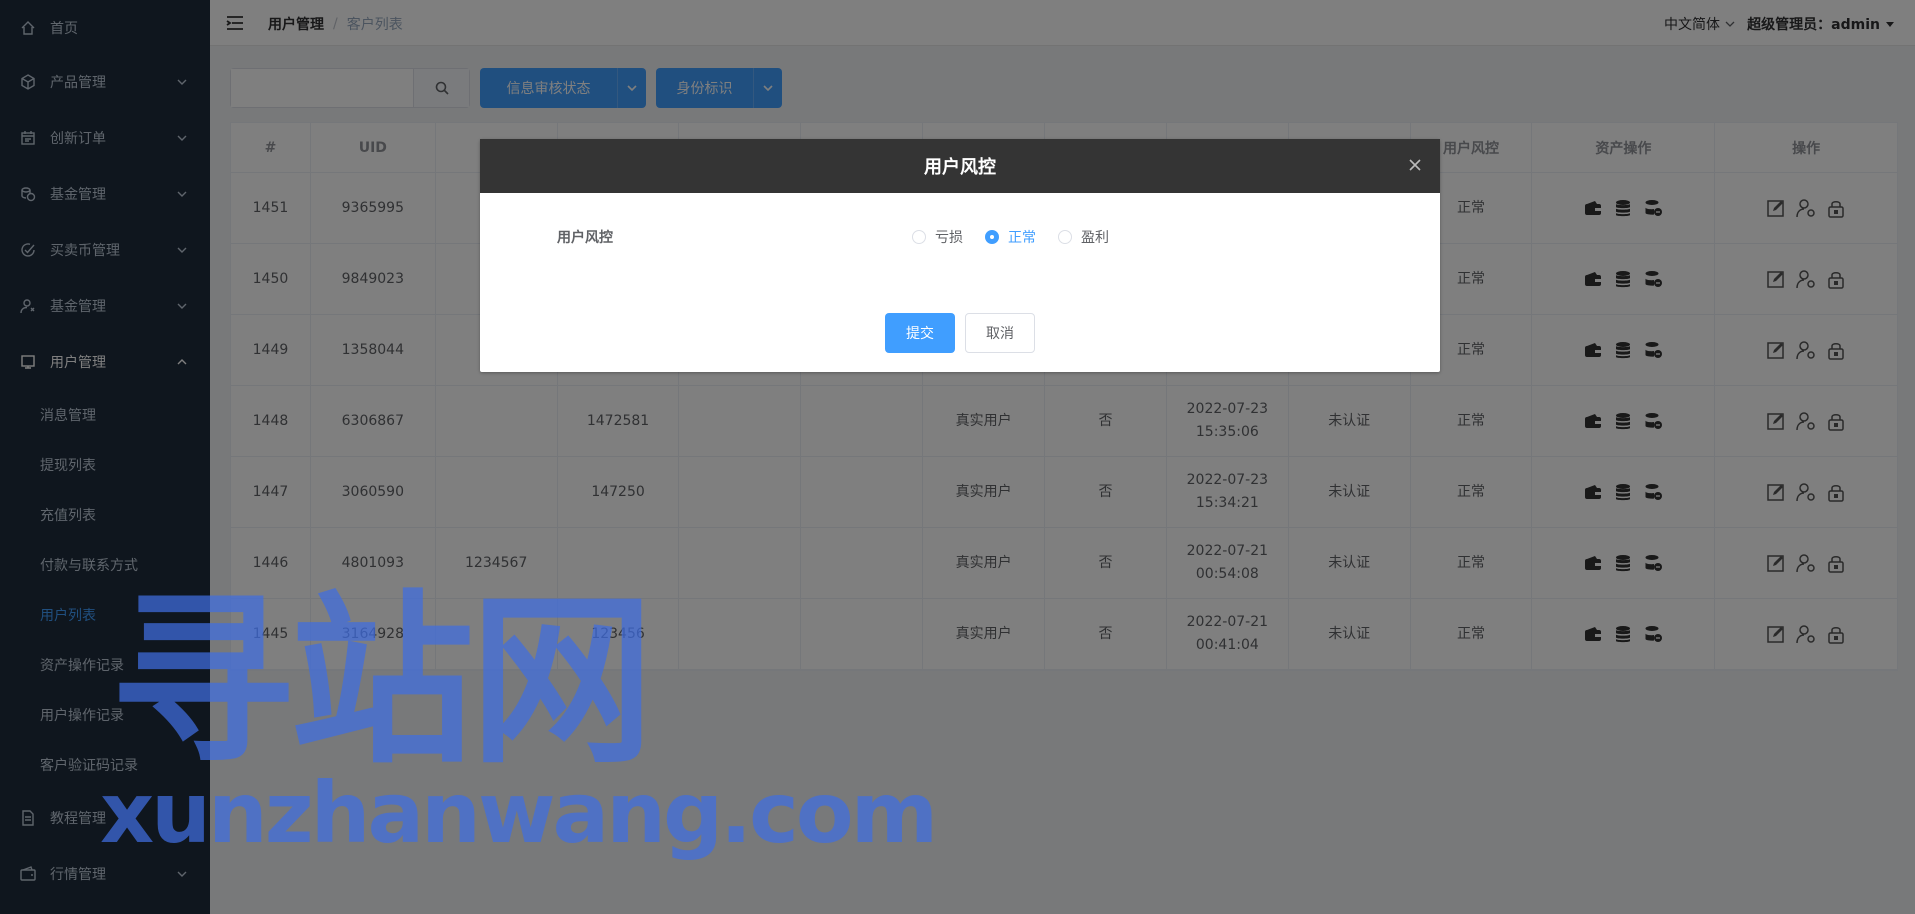 This screenshot has width=1915, height=914. Describe the element at coordinates (949, 238) in the screenshot. I see `radio-label: 亏损` at that location.